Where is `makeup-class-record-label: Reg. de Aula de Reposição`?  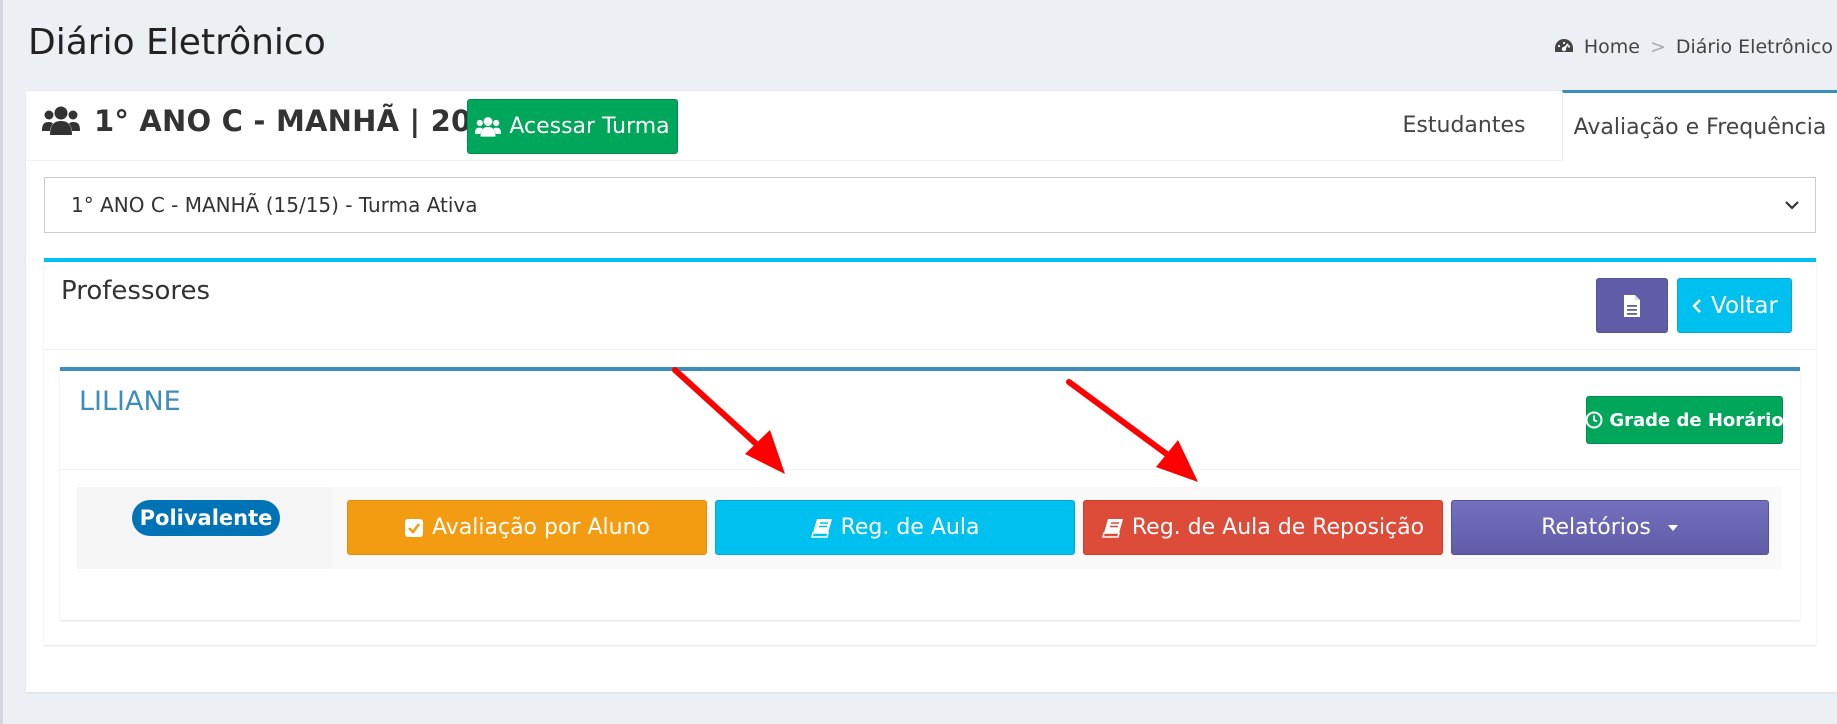
makeup-class-record-label: Reg. de Aula de Reposição is located at coordinates (1278, 527).